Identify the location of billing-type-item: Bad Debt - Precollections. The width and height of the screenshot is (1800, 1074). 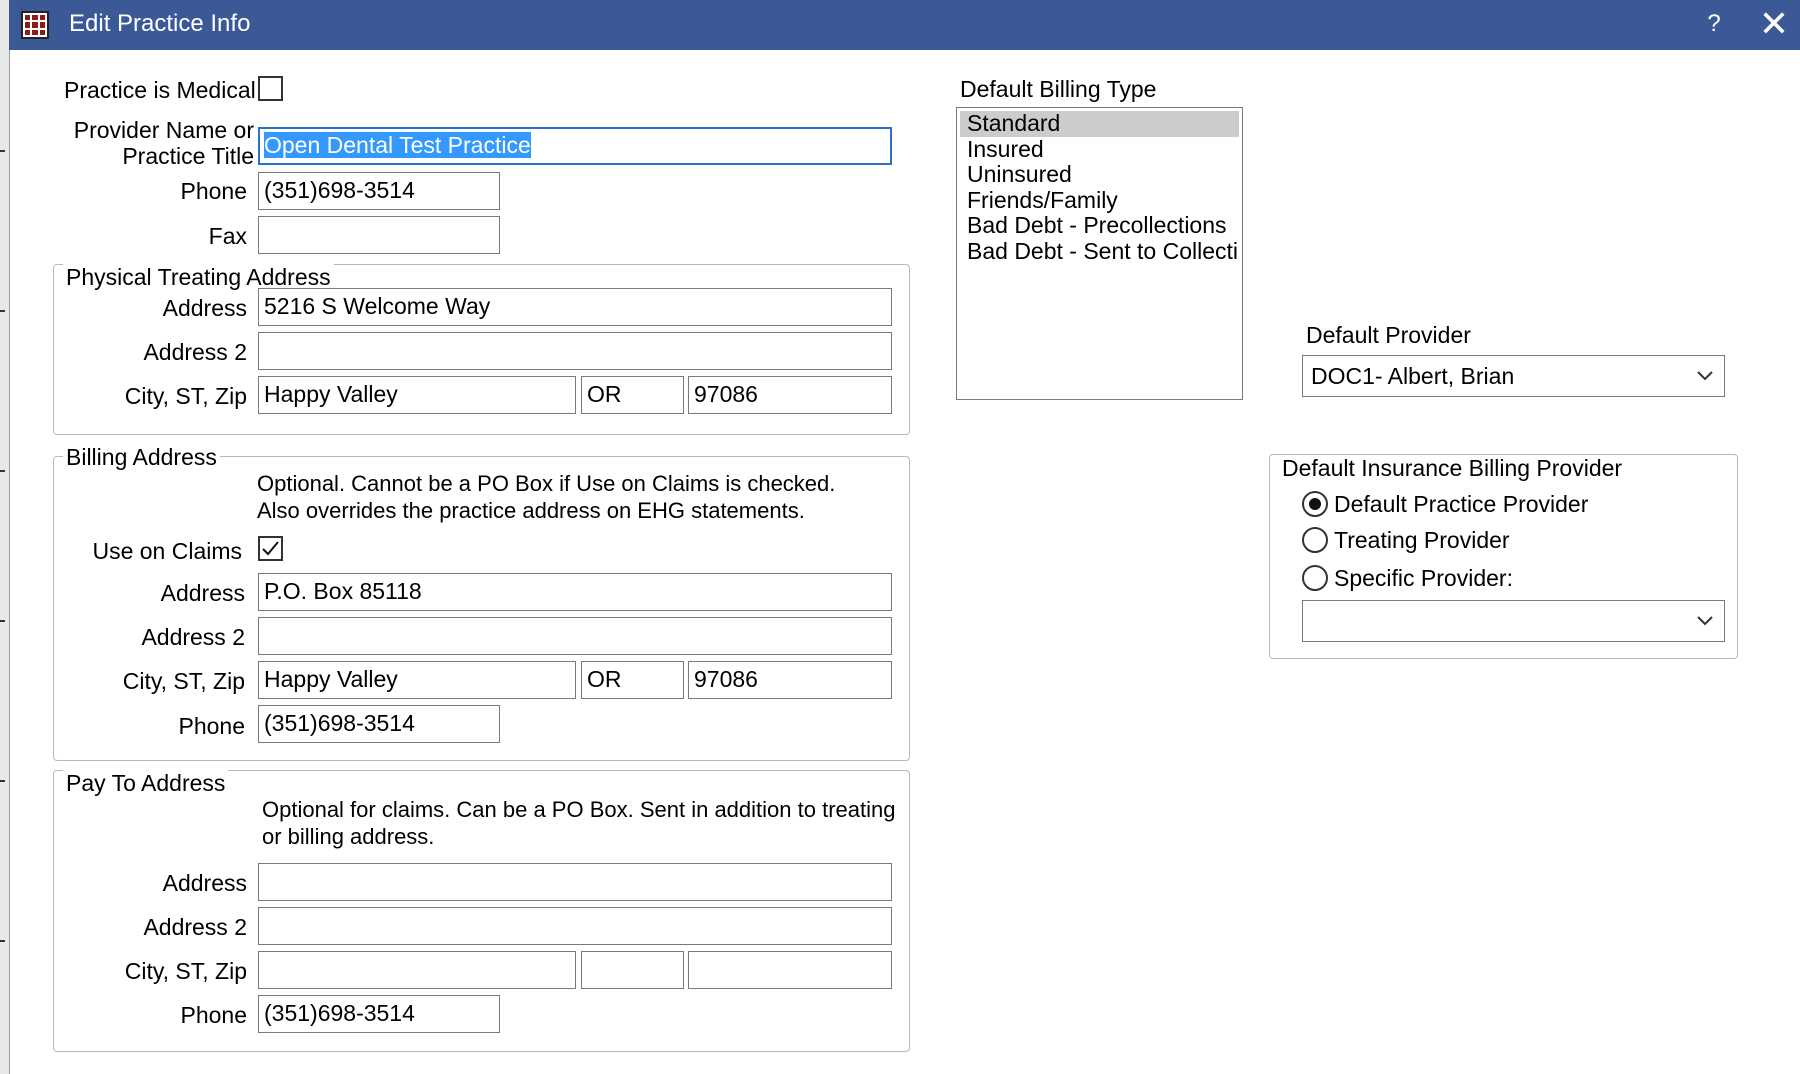
(1099, 226).